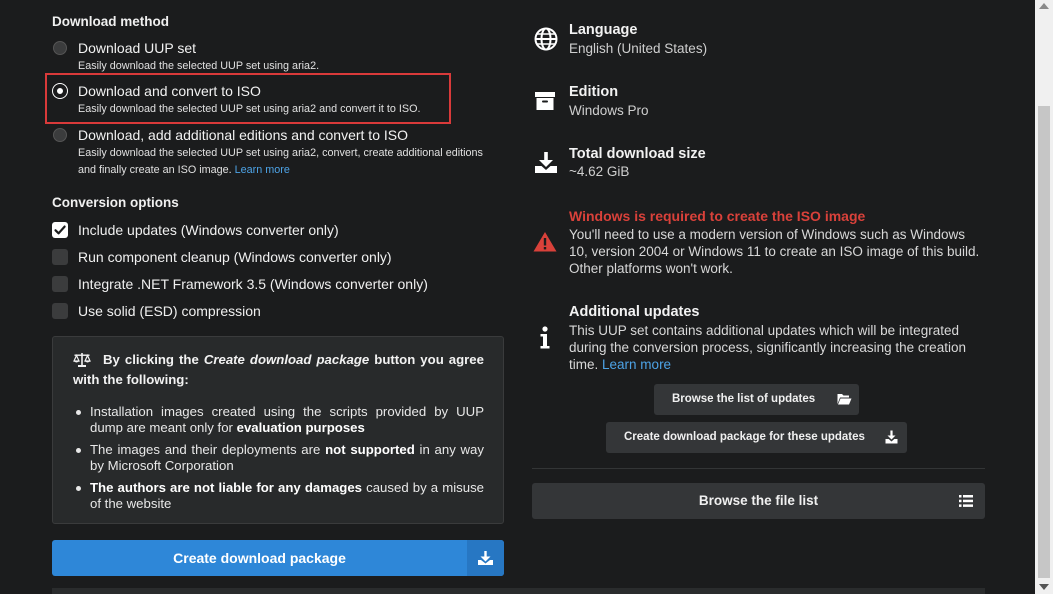  I want to click on radio-download-convert-iso, so click(60, 91).